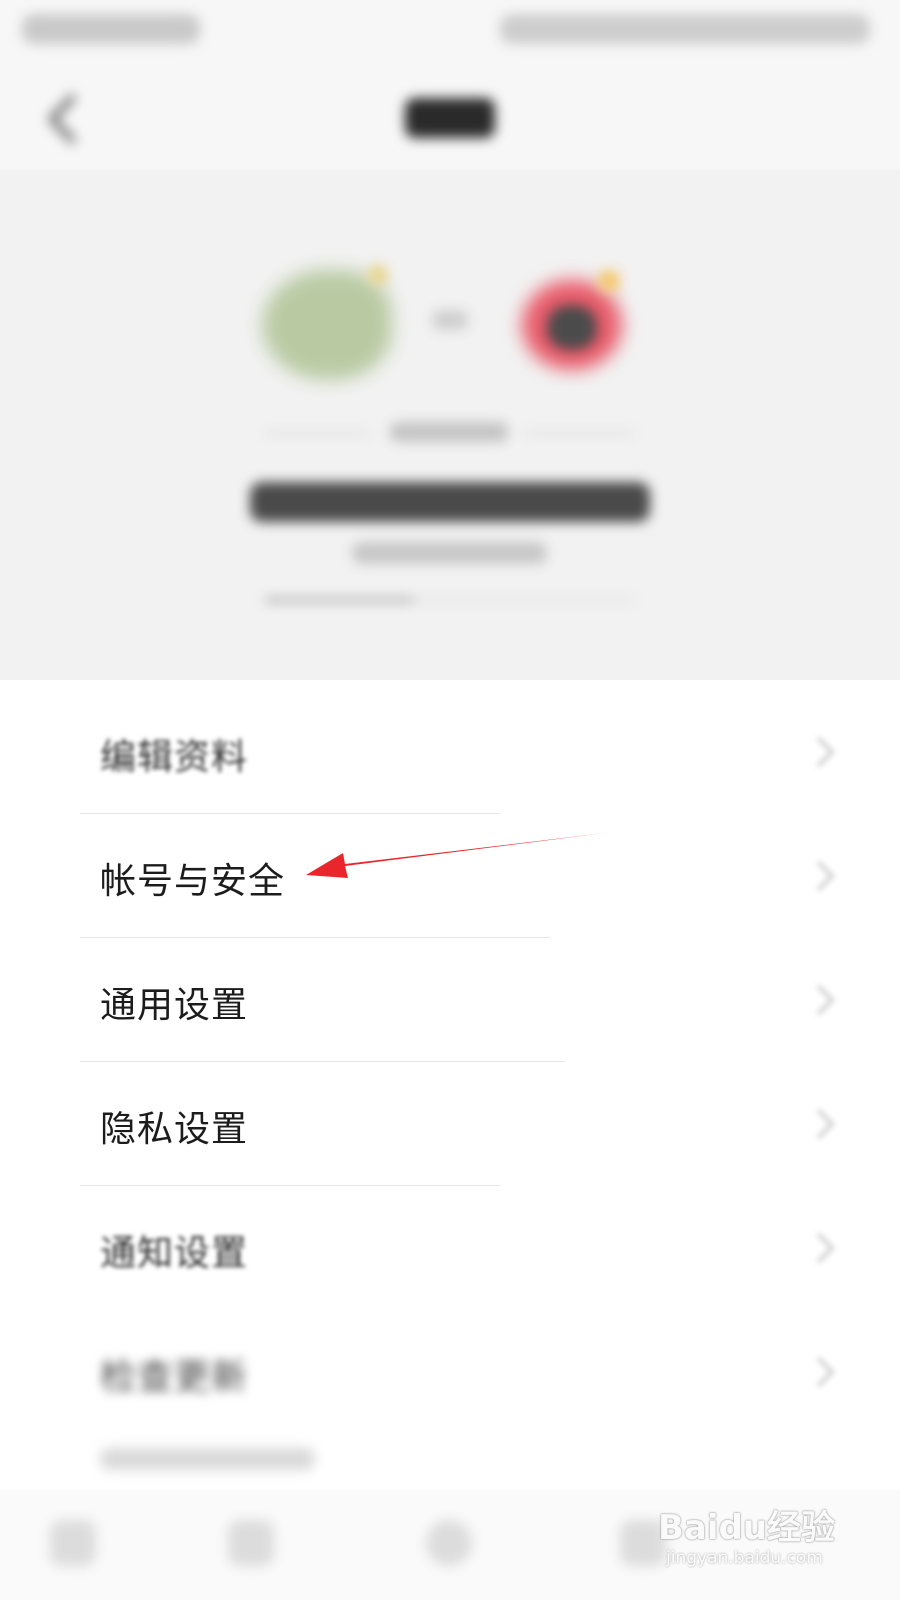 Image resolution: width=900 pixels, height=1600 pixels. What do you see at coordinates (174, 1005) in the screenshot?
I see `settings-item-label: 通用设置` at bounding box center [174, 1005].